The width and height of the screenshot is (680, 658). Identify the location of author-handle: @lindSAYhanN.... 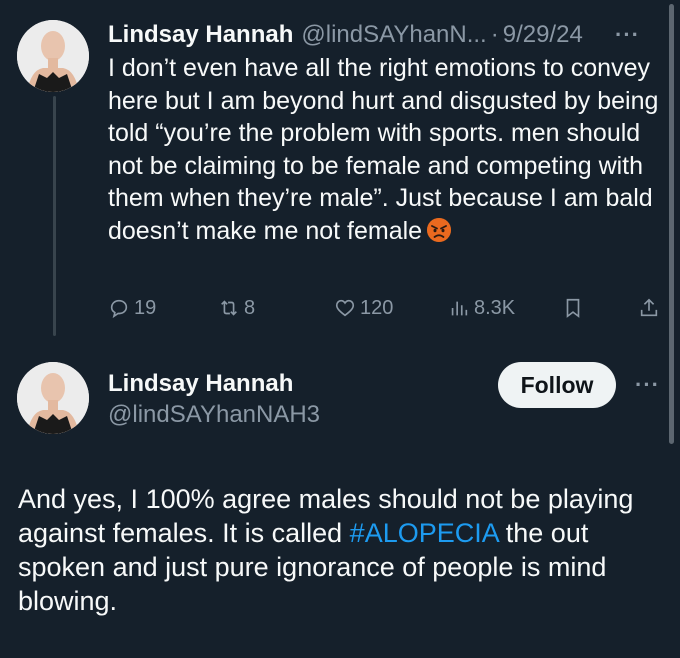
(393, 35).